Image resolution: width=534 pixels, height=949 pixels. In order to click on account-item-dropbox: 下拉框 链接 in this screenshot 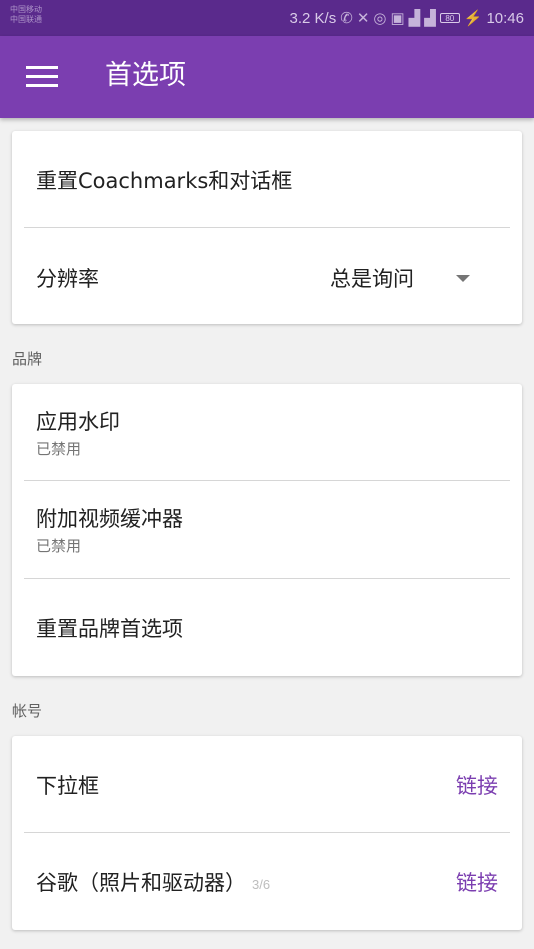, I will do `click(267, 784)`.